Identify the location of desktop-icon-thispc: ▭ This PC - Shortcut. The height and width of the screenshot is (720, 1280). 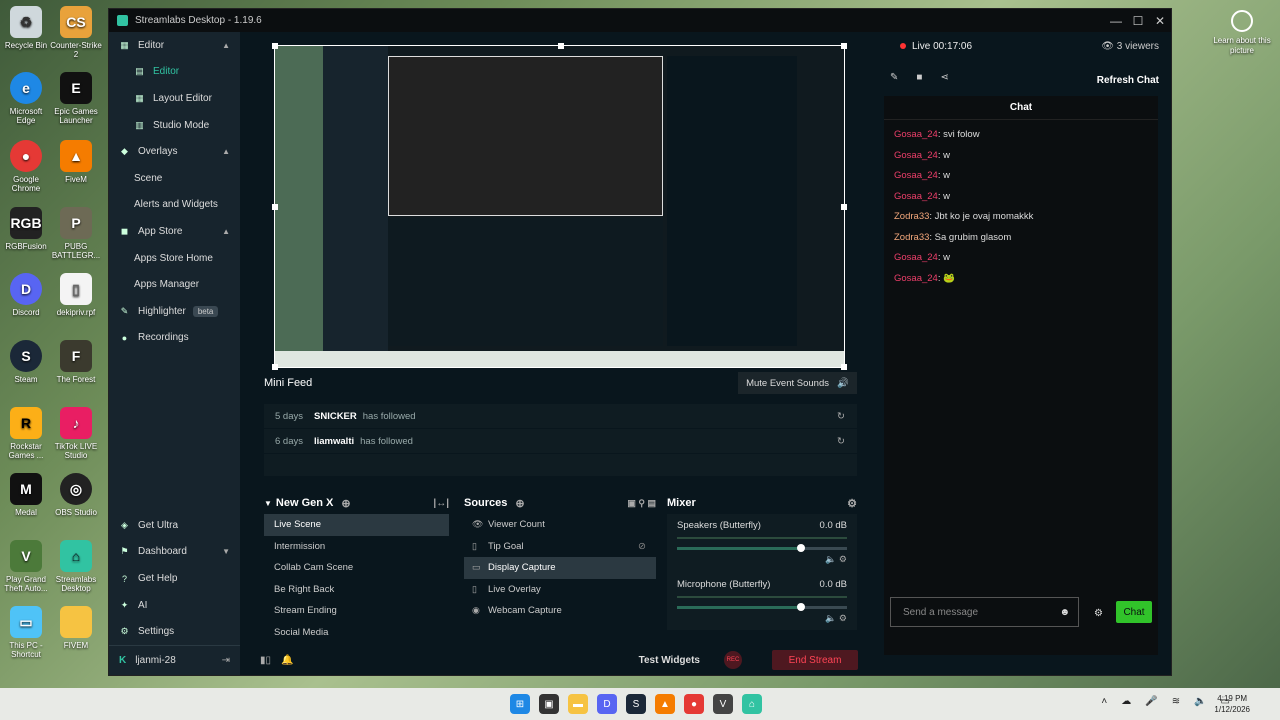
(26, 632).